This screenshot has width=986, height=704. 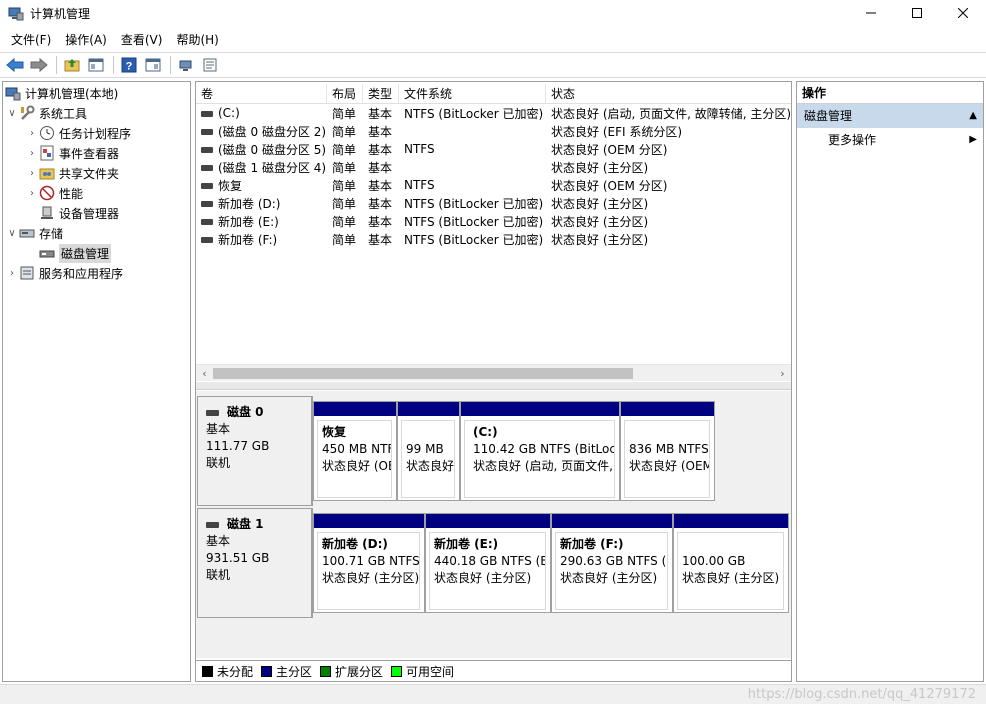 I want to click on column-filesystem: 文件系统, so click(x=472, y=94).